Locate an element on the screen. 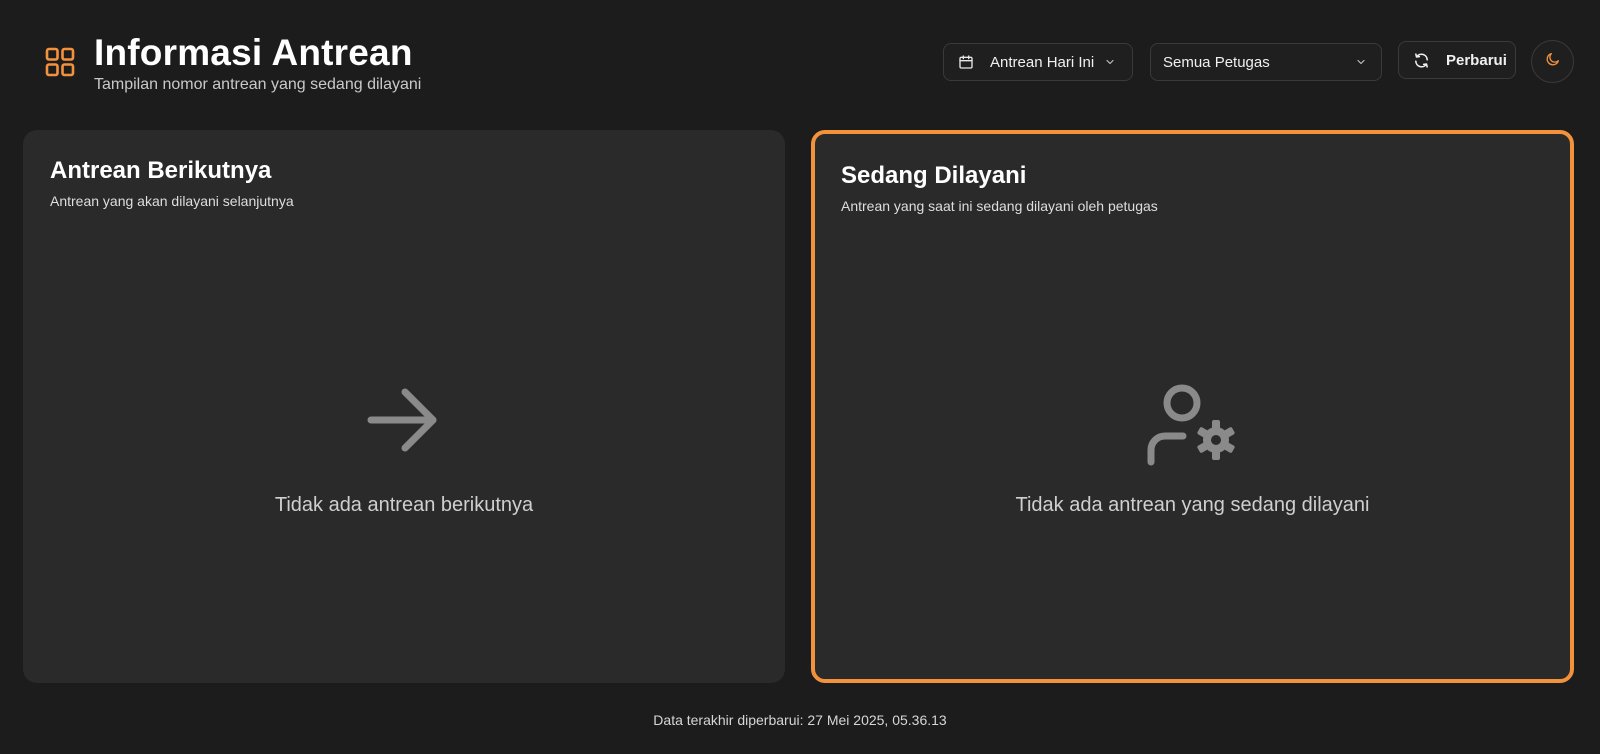  arrow-right-icon is located at coordinates (404, 422).